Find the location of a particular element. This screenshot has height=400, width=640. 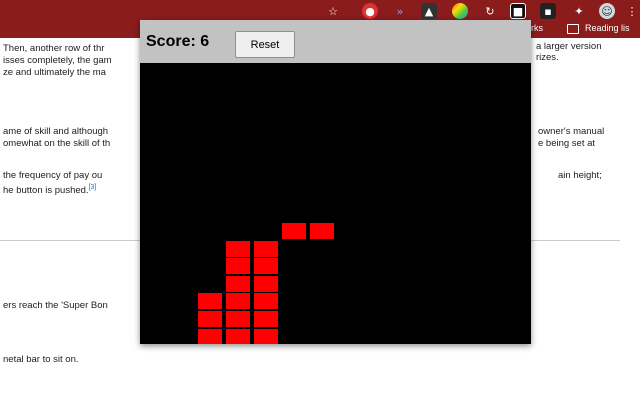

extension-signal-icon: » is located at coordinates (400, 11).